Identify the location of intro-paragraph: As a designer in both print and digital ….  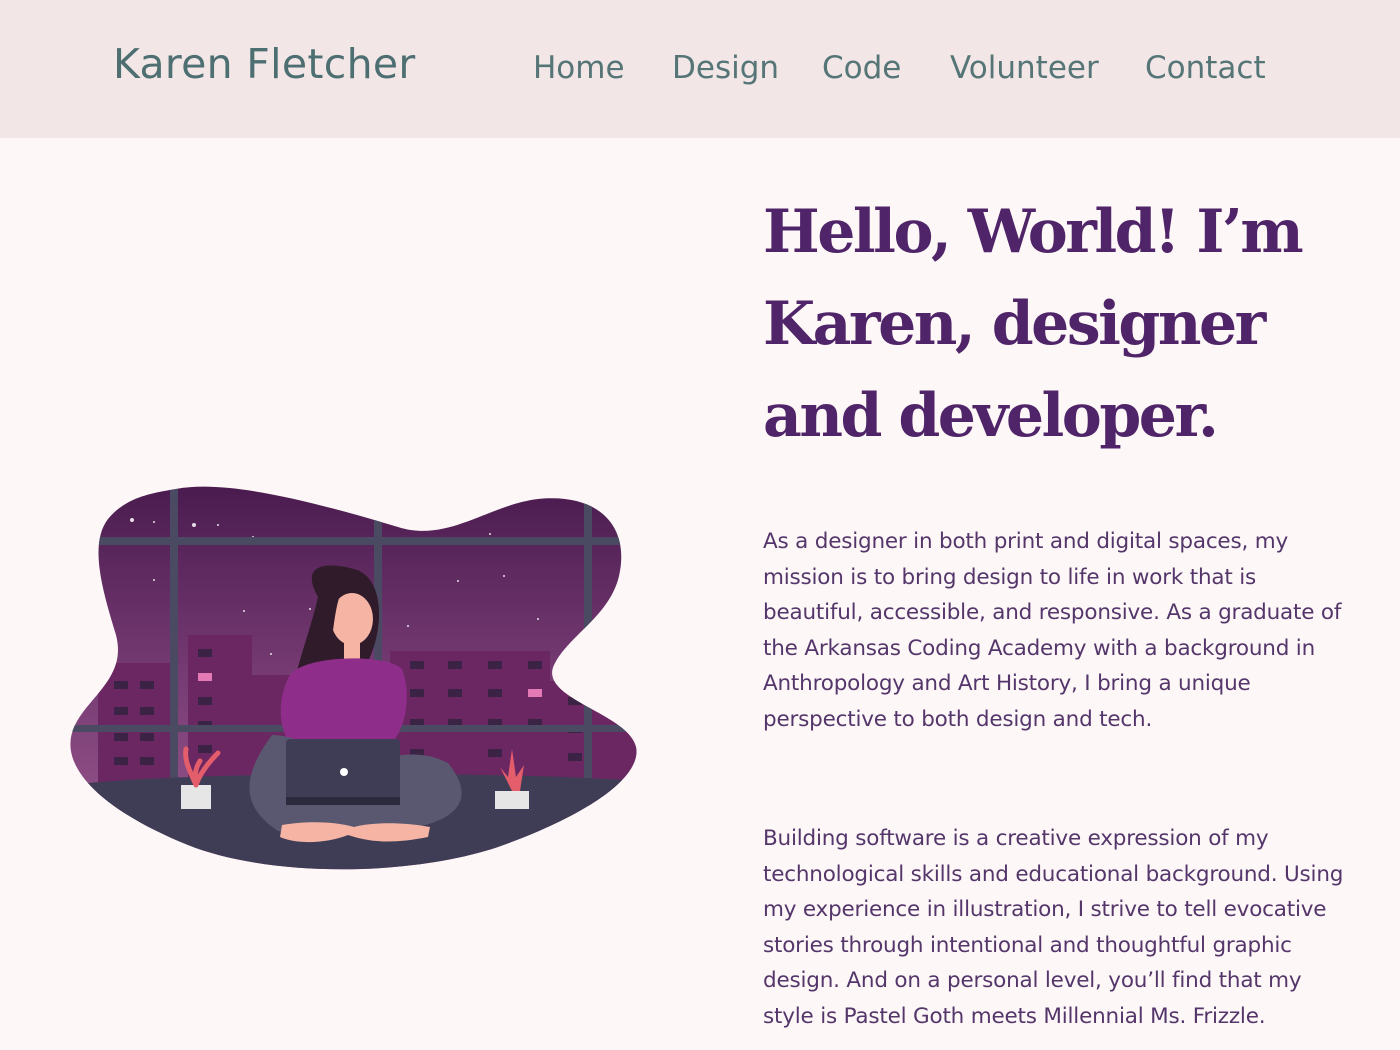
(1052, 630).